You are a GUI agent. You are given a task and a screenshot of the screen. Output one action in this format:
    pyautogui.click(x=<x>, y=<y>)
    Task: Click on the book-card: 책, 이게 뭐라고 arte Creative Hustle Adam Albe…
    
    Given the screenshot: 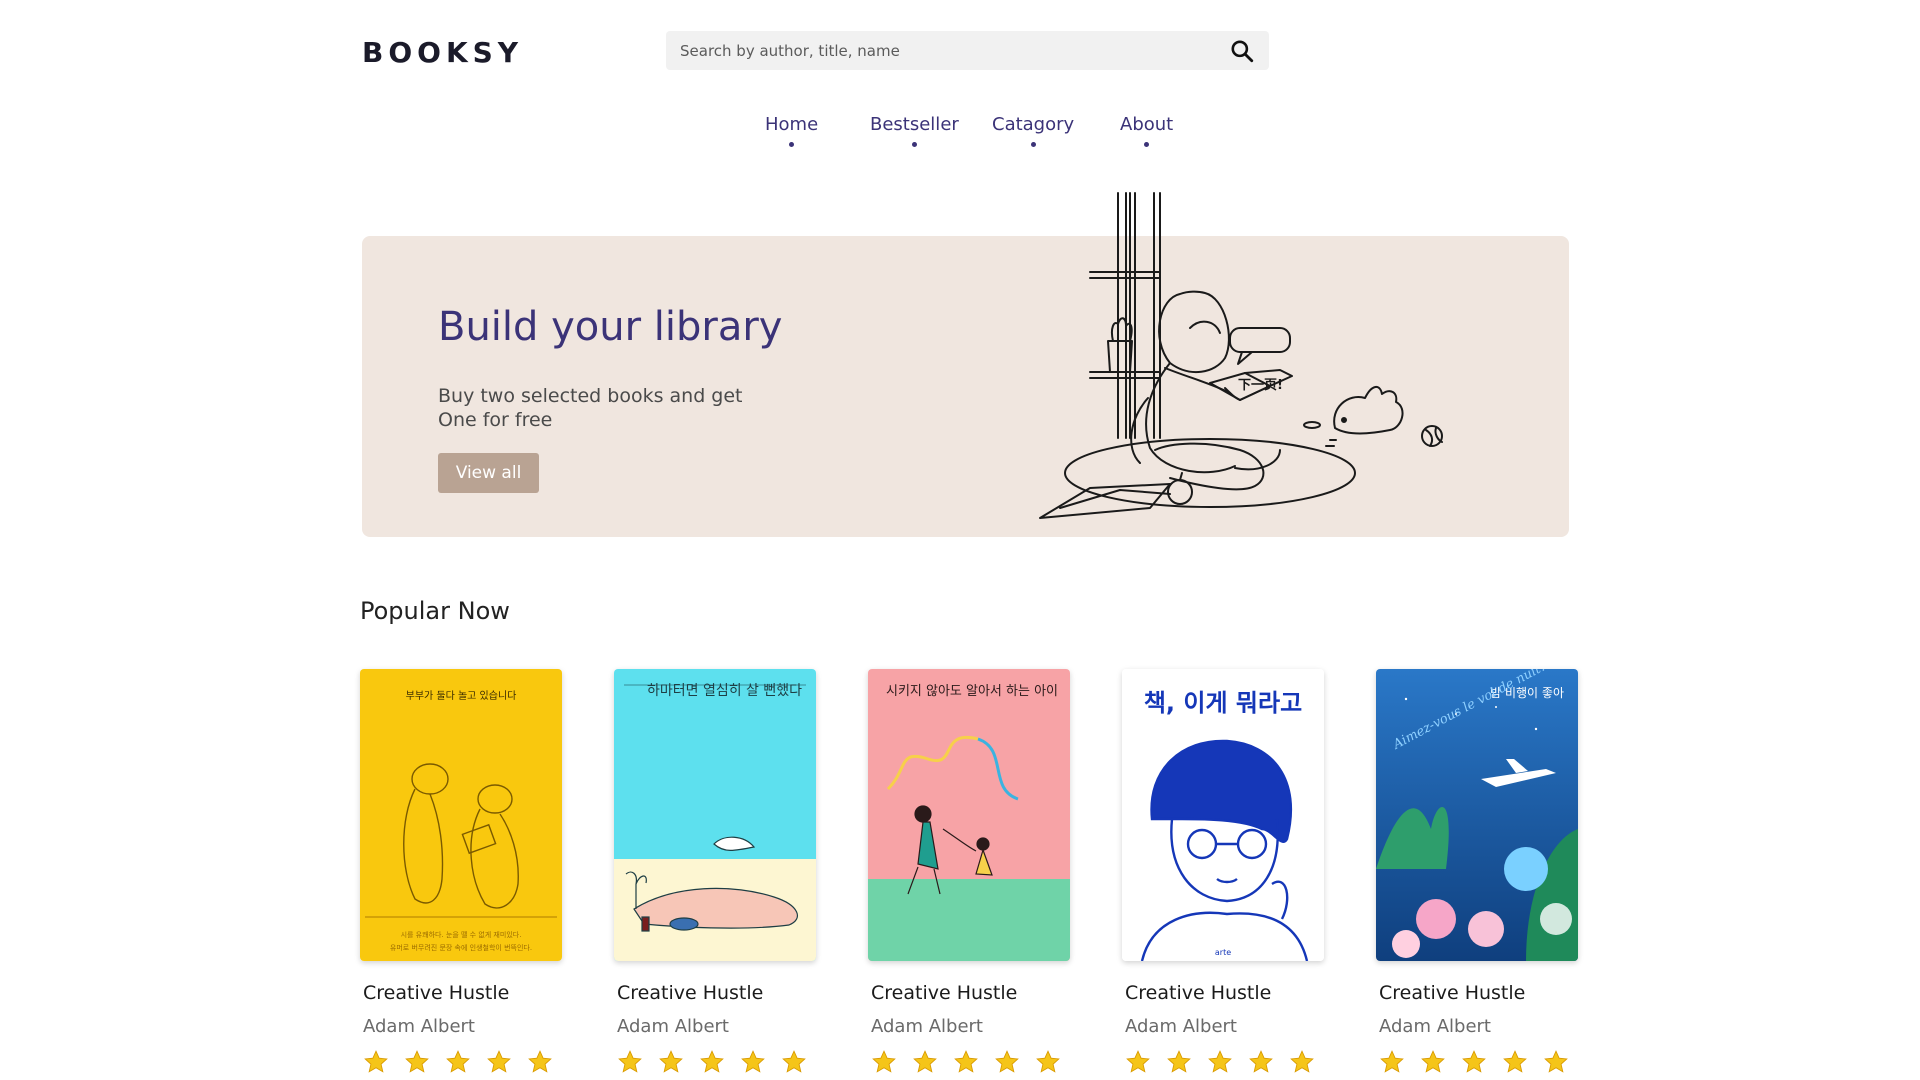 What is the action you would take?
    pyautogui.click(x=1223, y=872)
    